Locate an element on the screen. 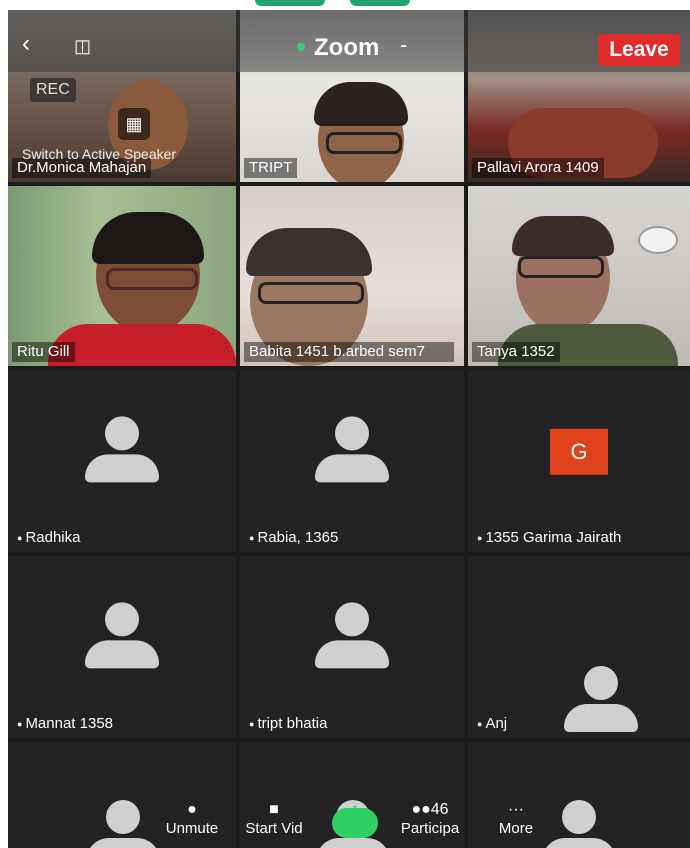  recording-badge: REC is located at coordinates (53, 90).